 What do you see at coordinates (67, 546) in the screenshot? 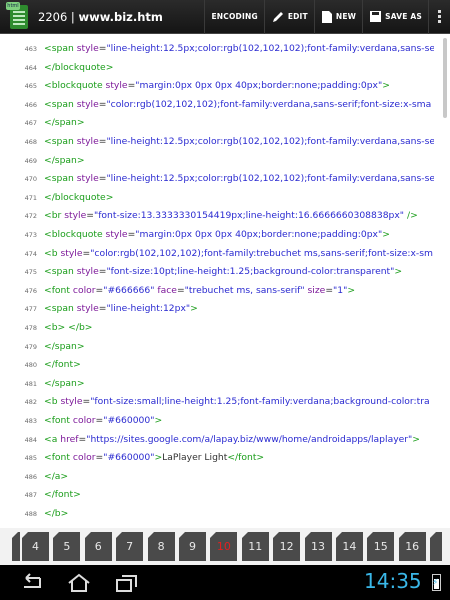
I see `page-tab-5: 5` at bounding box center [67, 546].